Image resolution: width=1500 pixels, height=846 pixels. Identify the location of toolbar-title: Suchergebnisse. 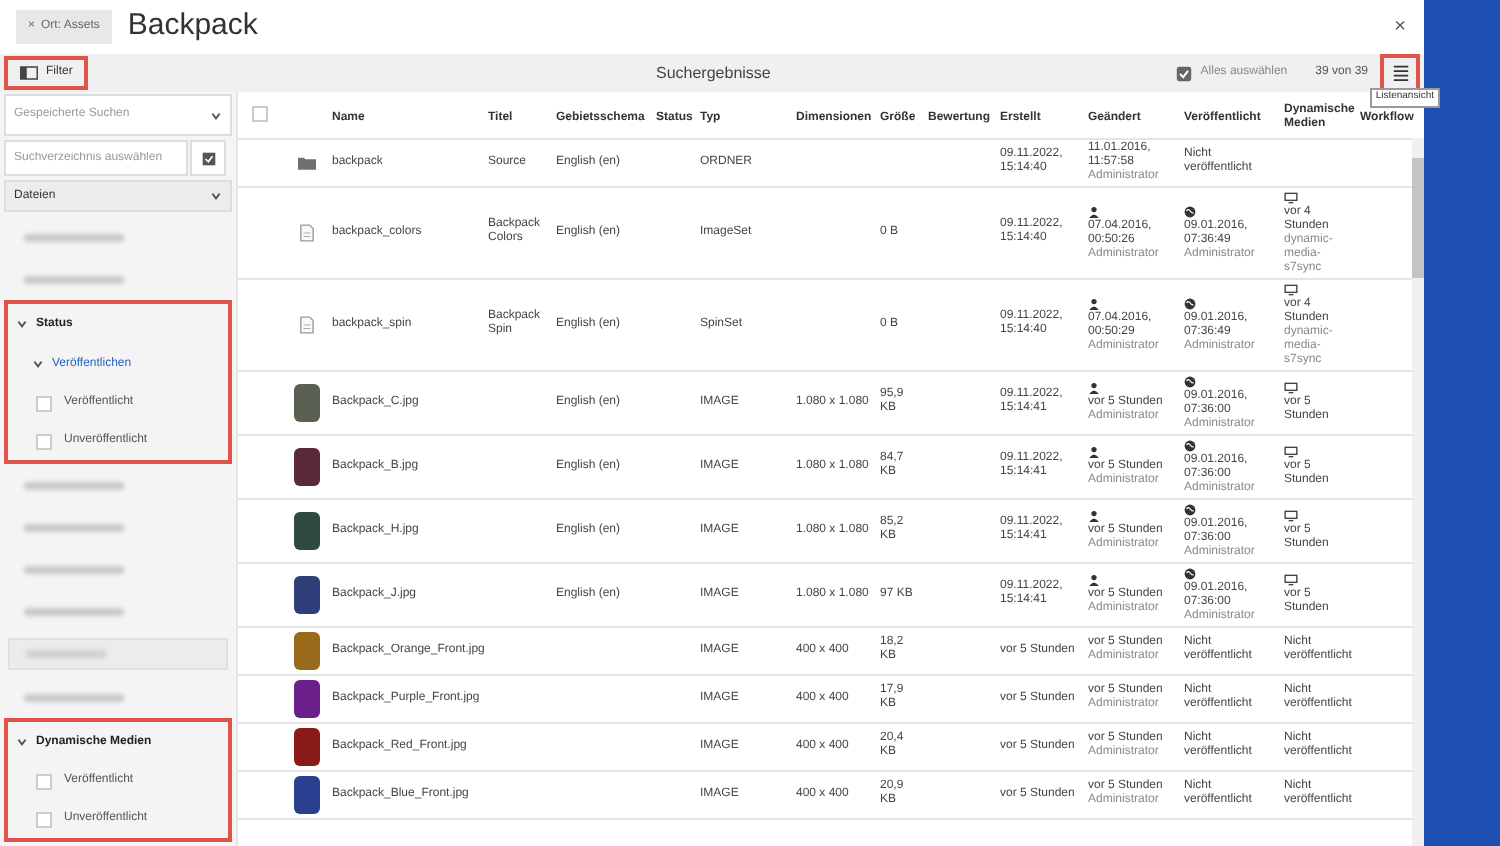
(713, 73).